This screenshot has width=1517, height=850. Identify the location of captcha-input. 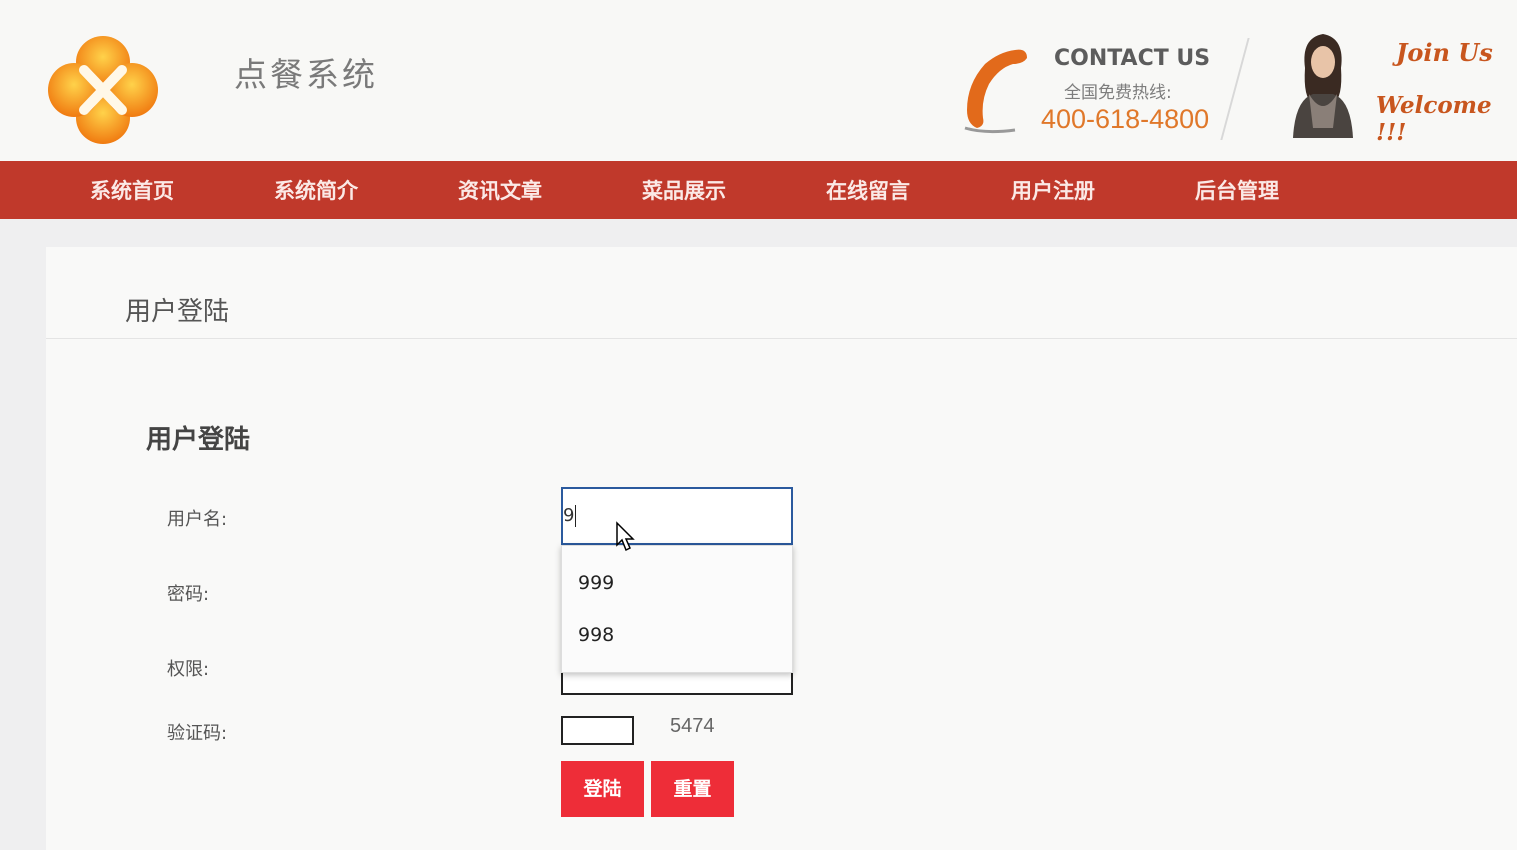
(597, 730).